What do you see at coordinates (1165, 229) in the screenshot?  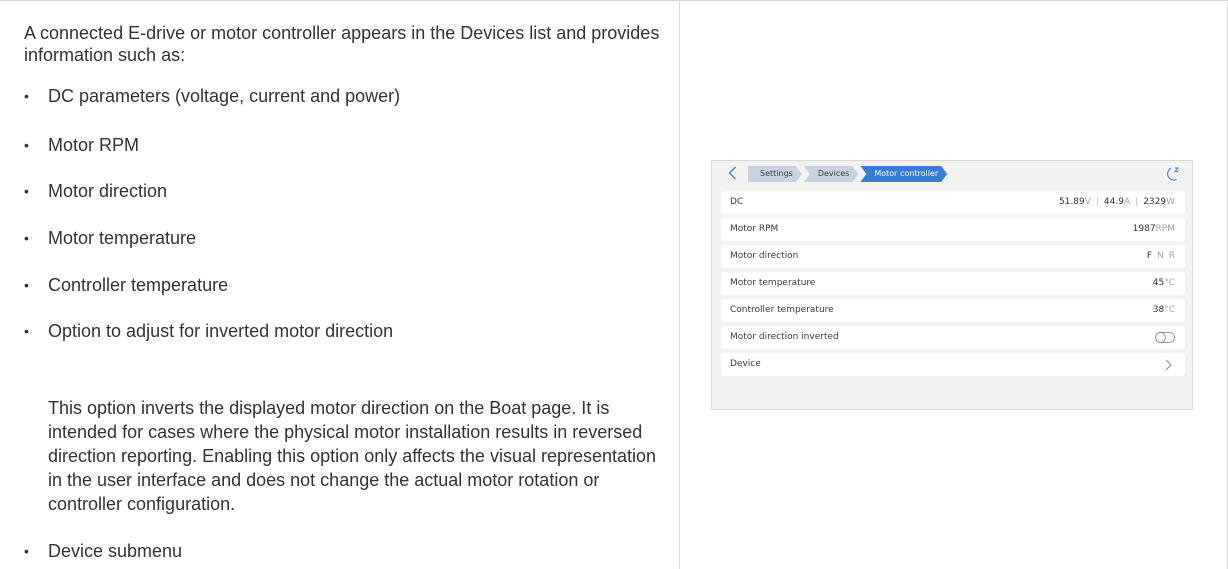 I see `rpm-unit: RPM` at bounding box center [1165, 229].